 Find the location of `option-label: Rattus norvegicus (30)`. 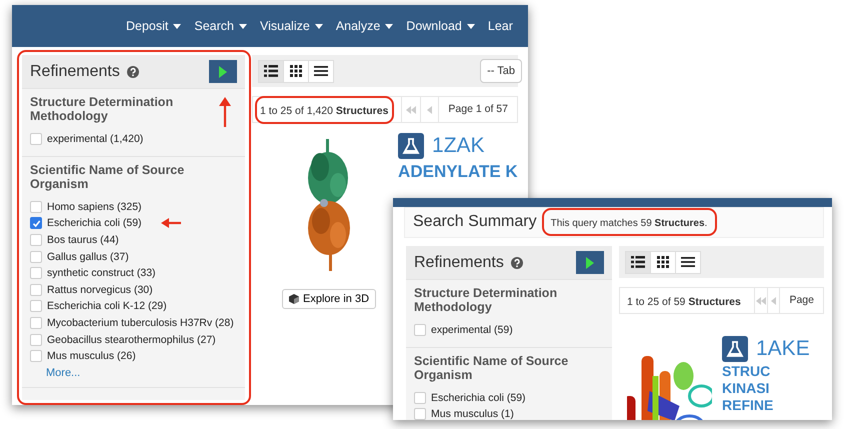

option-label: Rattus norvegicus (30) is located at coordinates (100, 290).